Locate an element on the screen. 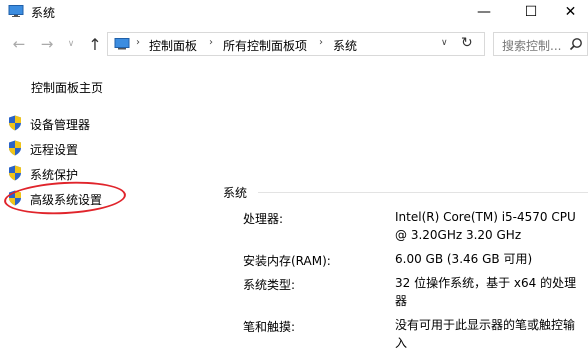 This screenshot has height=352, width=588. address-dropdown-icon: ∨ is located at coordinates (444, 43).